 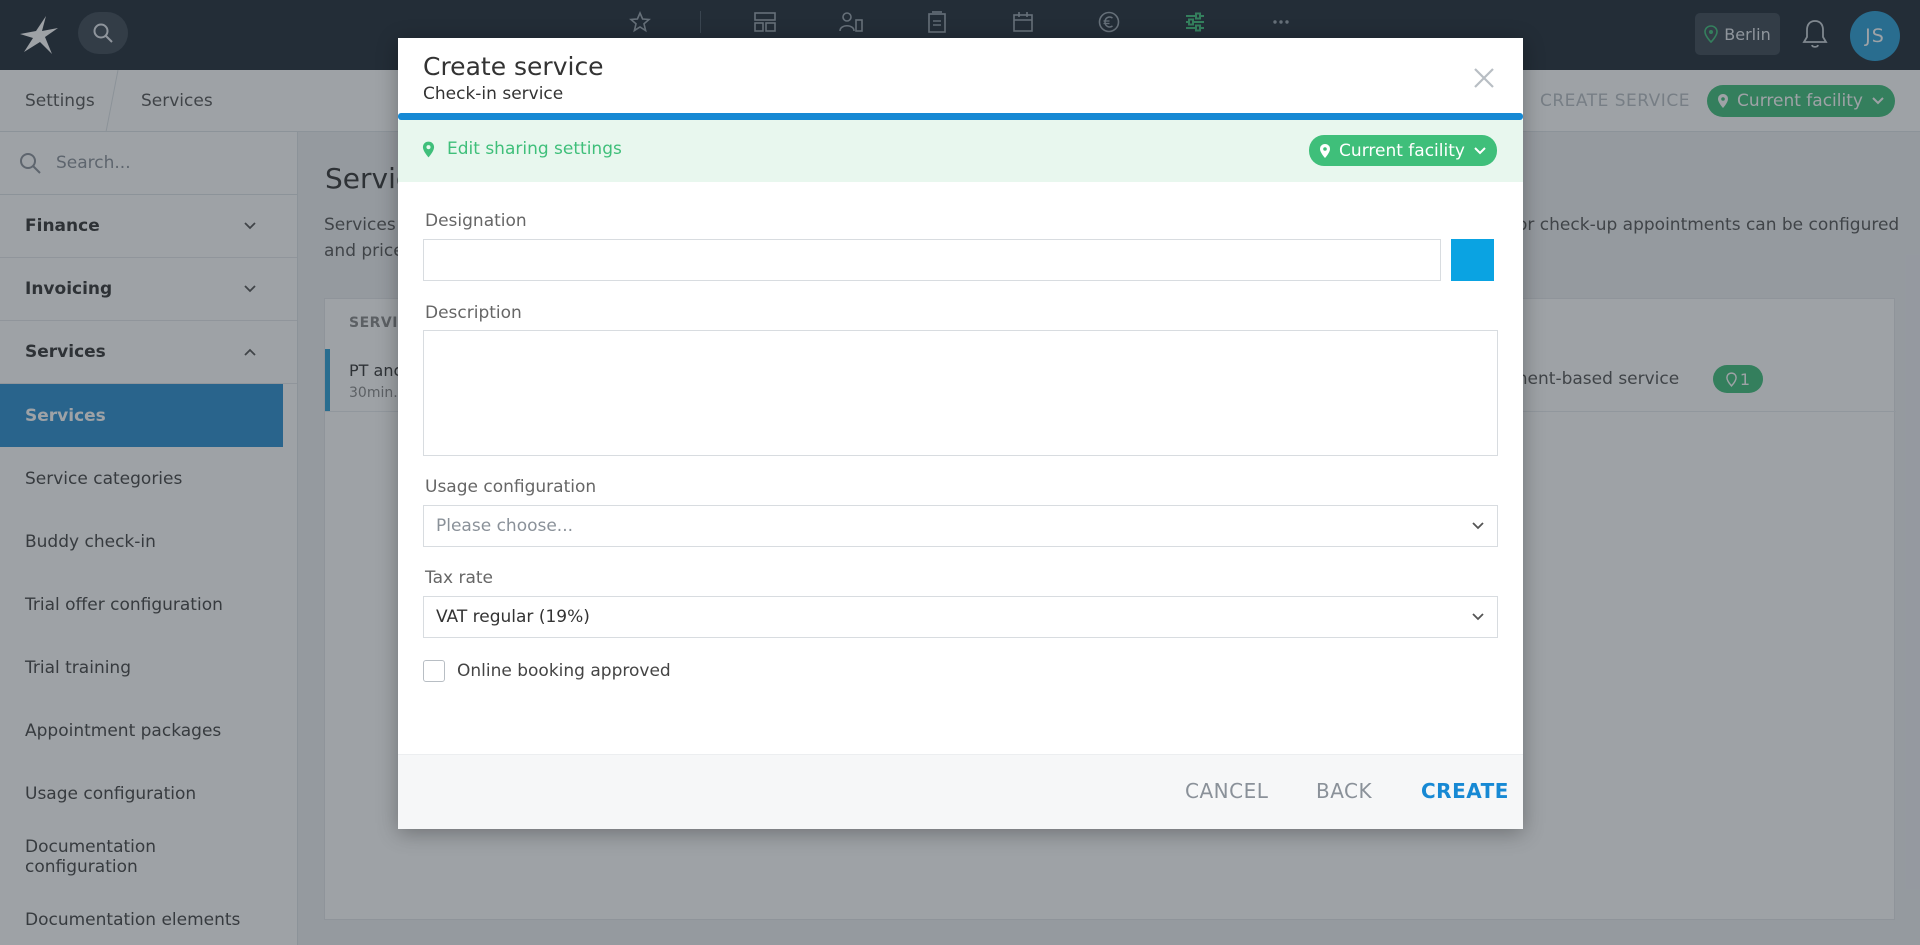 I want to click on online-booking-row: Online booking approved, so click(x=547, y=671).